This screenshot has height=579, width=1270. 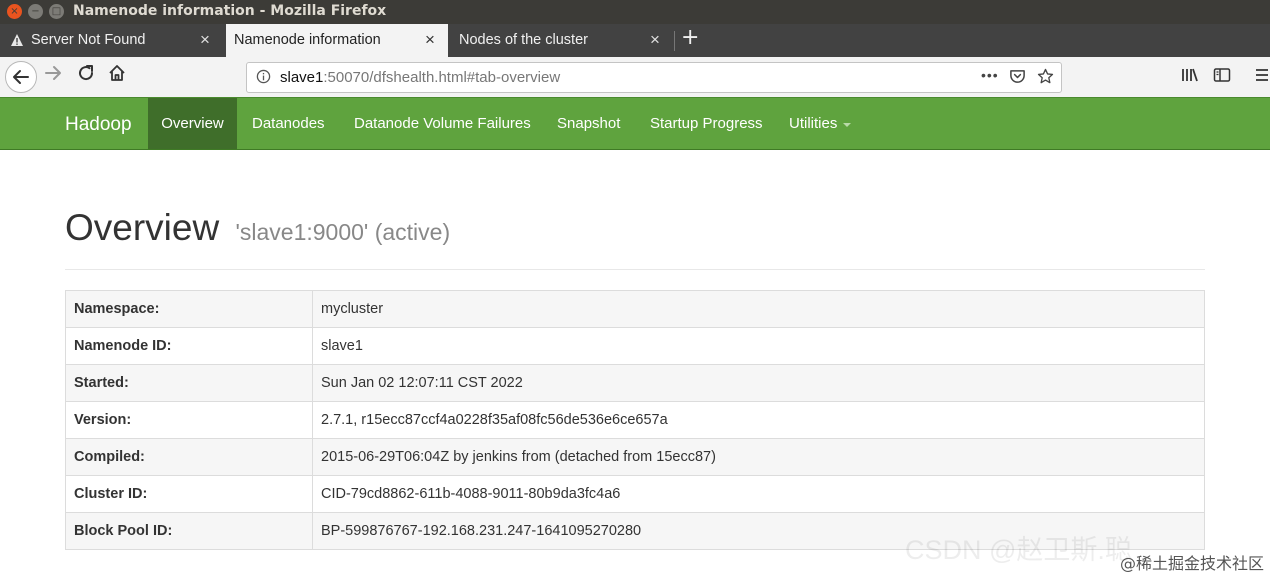 I want to click on back-arrow-icon, so click(x=21, y=77).